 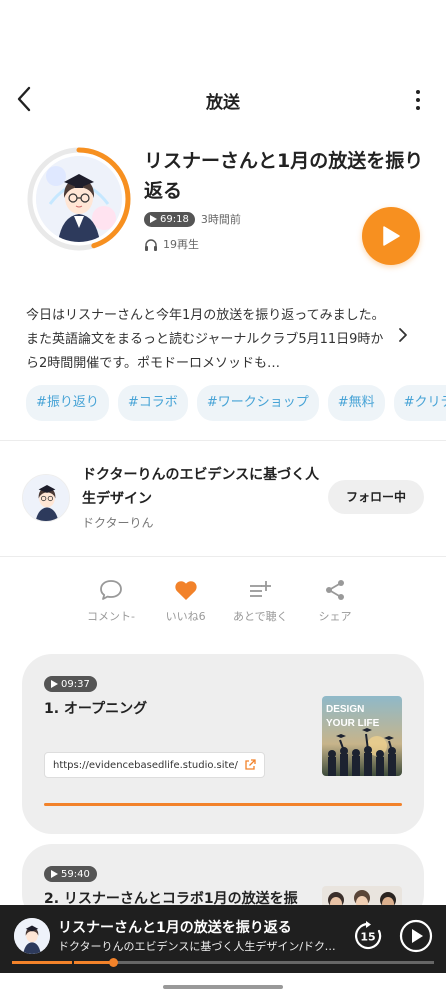 I want to click on share-label: シェア, so click(x=335, y=616).